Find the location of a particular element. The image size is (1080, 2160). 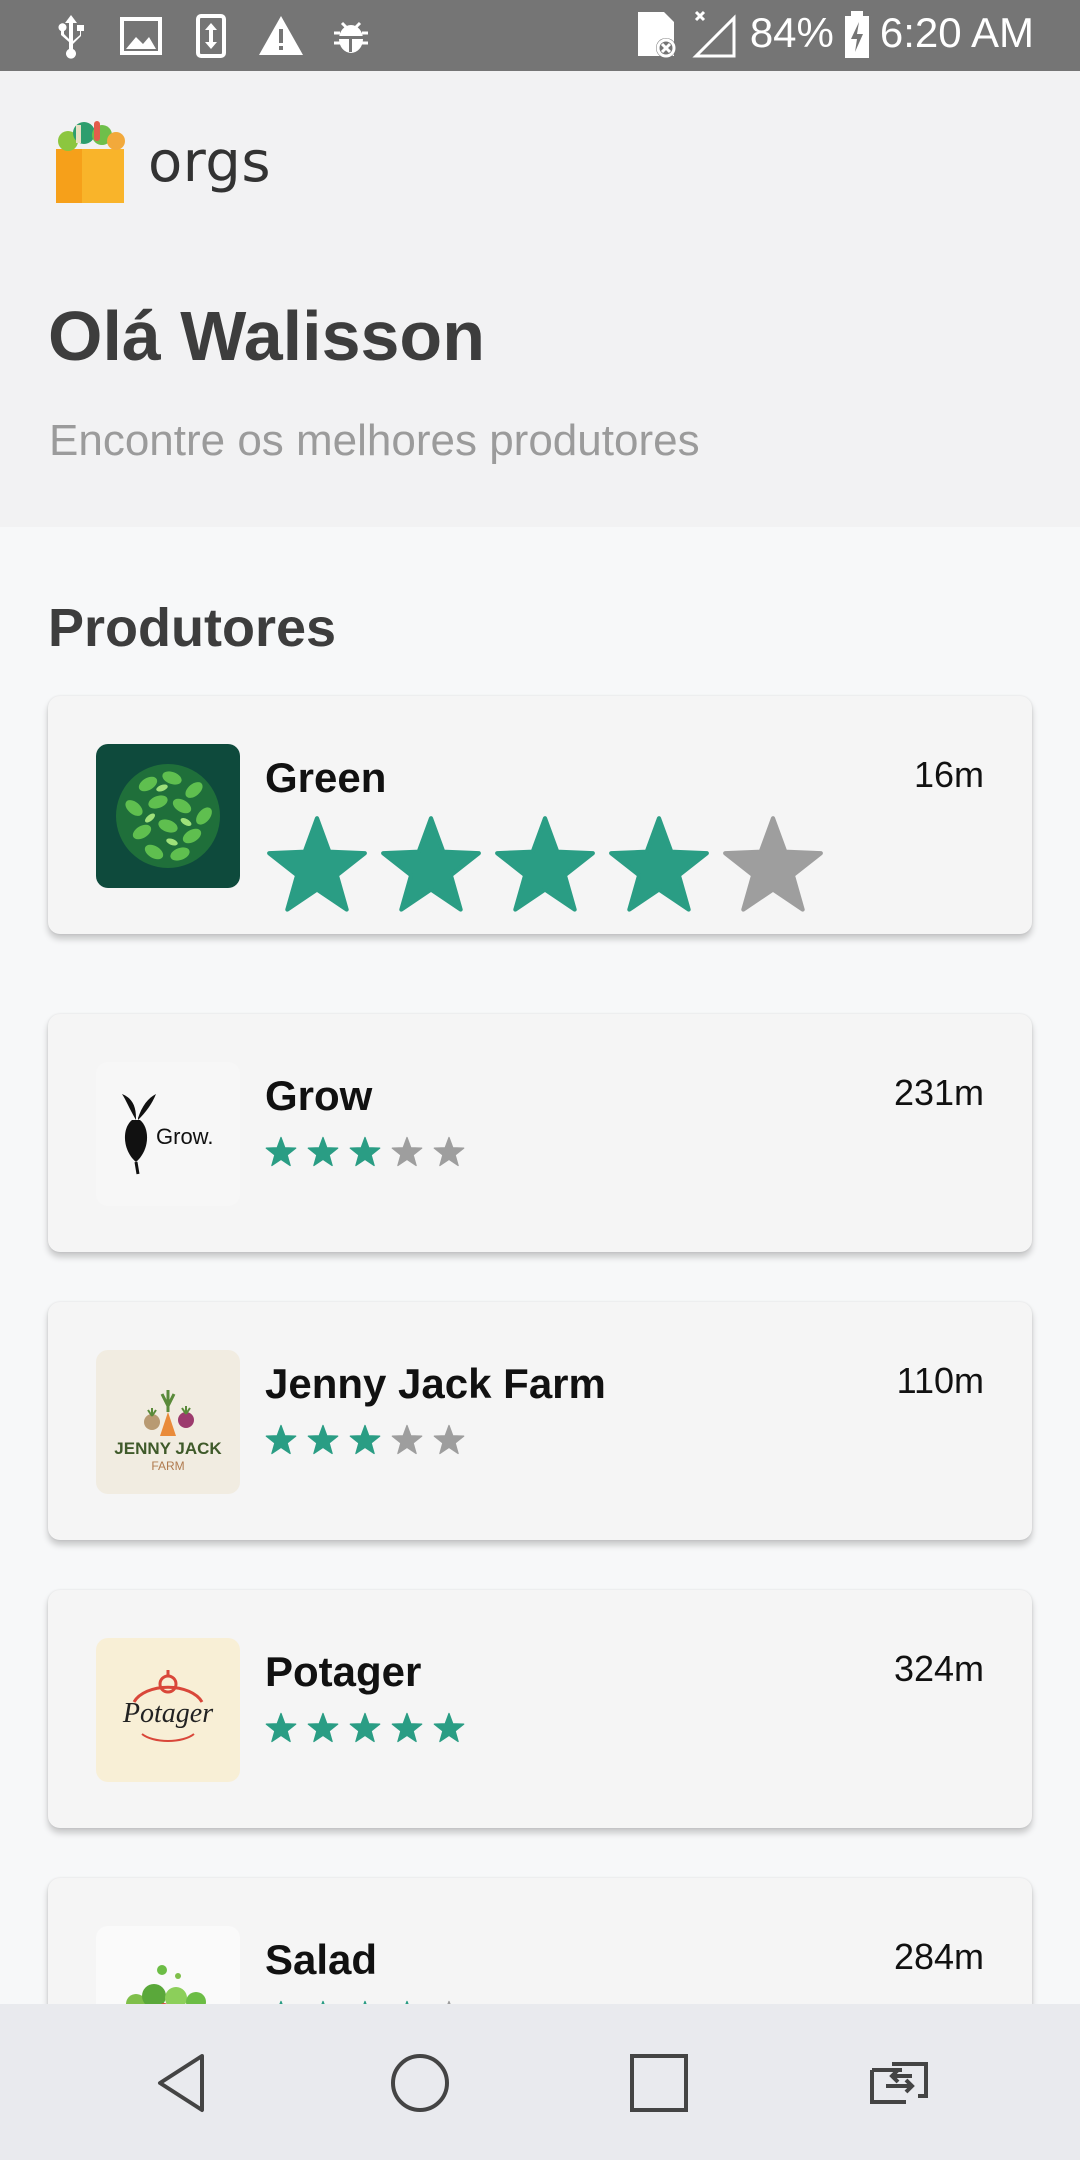

recents-icon is located at coordinates (659, 2083).